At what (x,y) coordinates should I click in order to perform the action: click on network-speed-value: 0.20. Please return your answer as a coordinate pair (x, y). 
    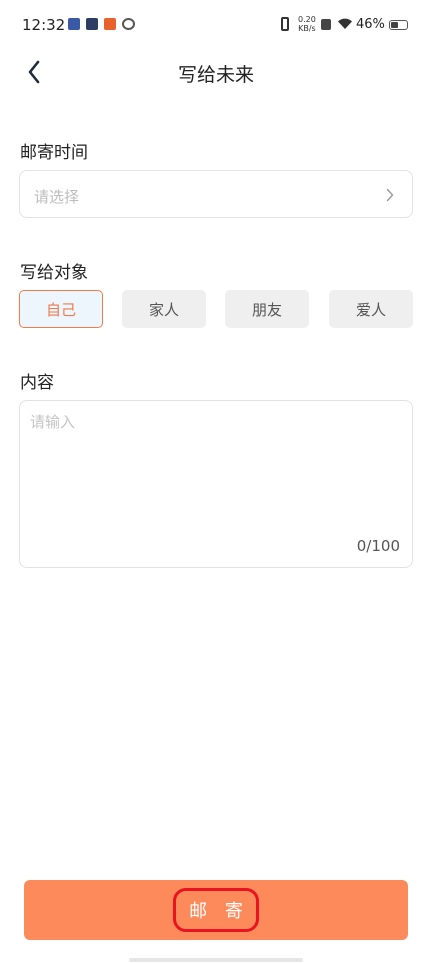
    Looking at the image, I should click on (307, 19).